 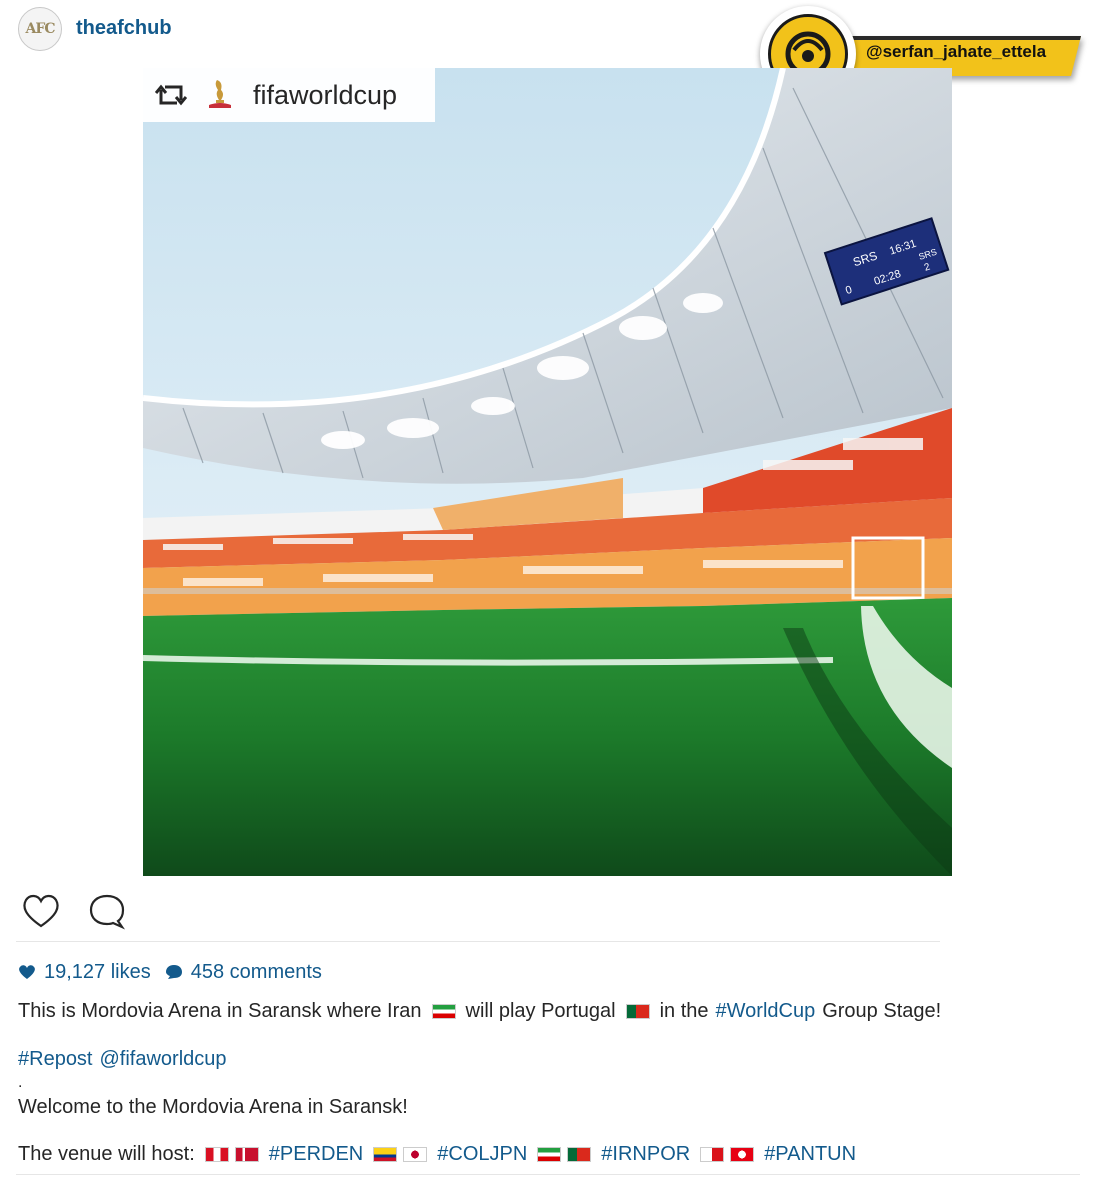 I want to click on avatar: AFC, so click(x=40, y=29).